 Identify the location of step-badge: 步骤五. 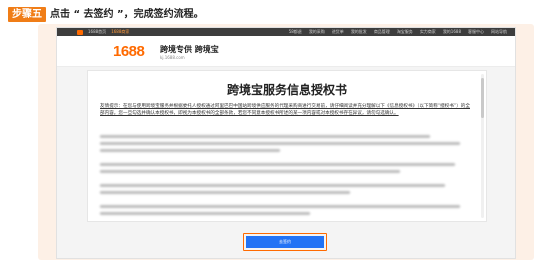
(27, 14).